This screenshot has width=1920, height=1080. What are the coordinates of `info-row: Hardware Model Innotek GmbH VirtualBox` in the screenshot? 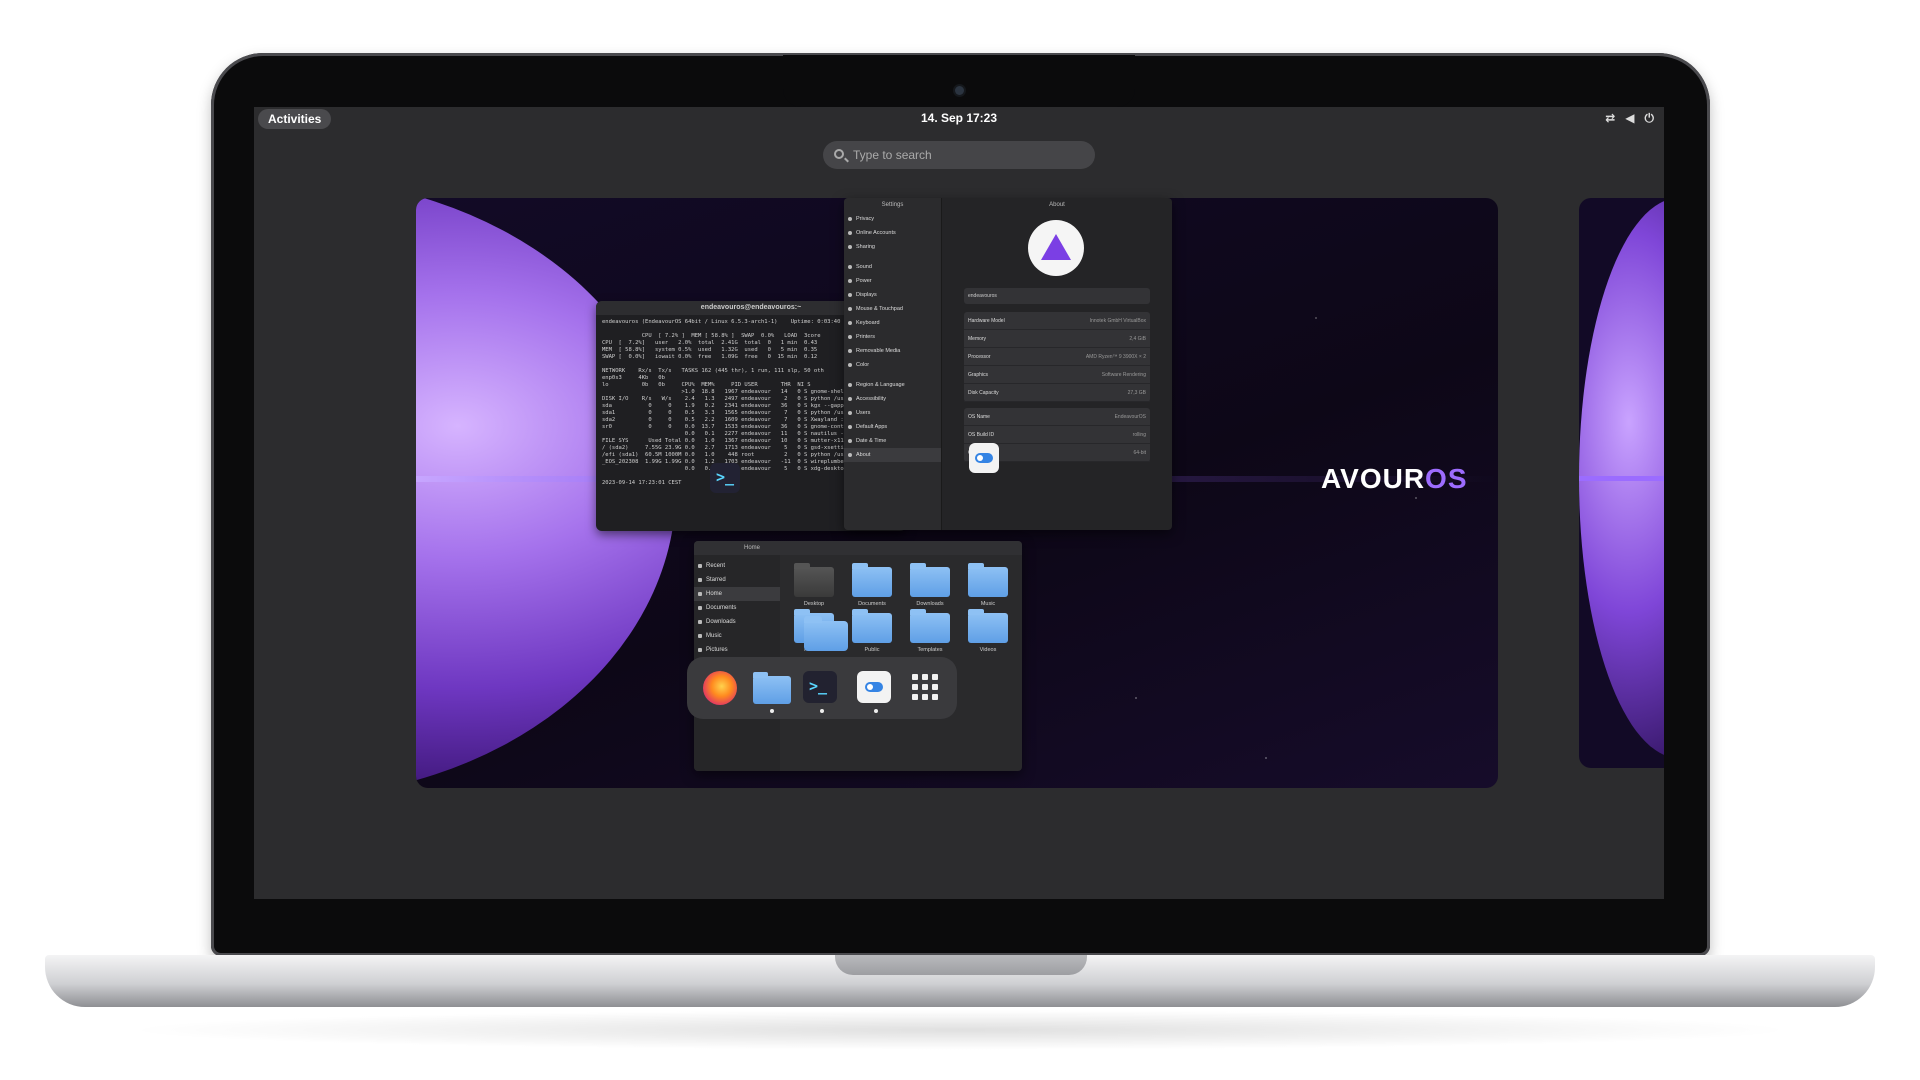 It's located at (1057, 321).